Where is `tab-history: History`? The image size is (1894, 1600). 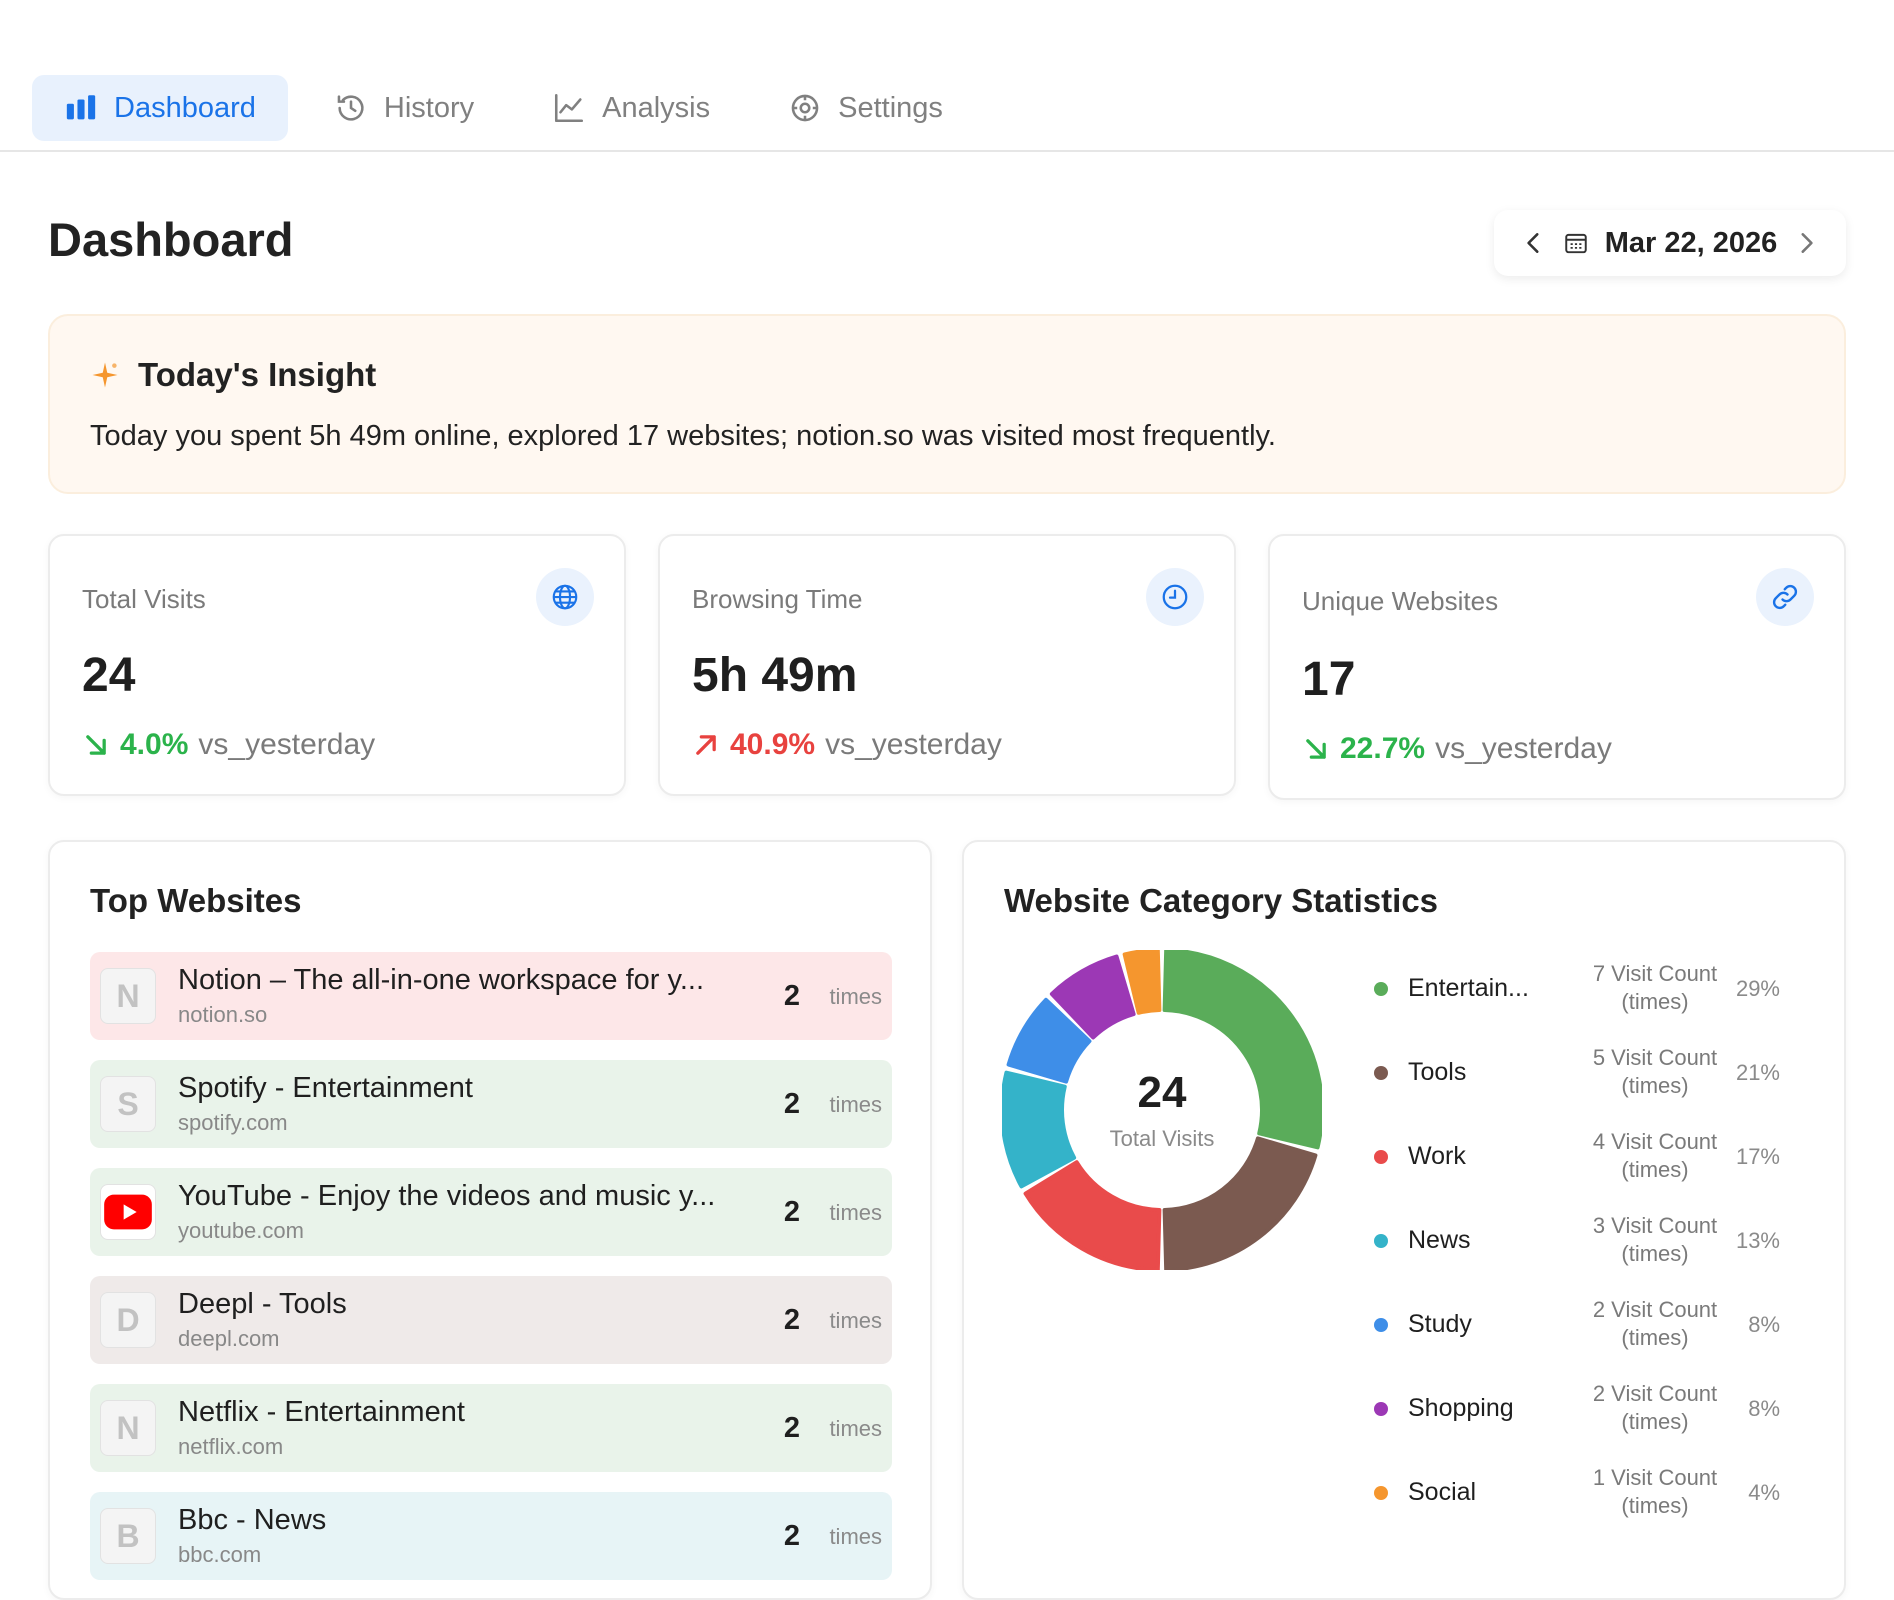
tab-history: History is located at coordinates (404, 108).